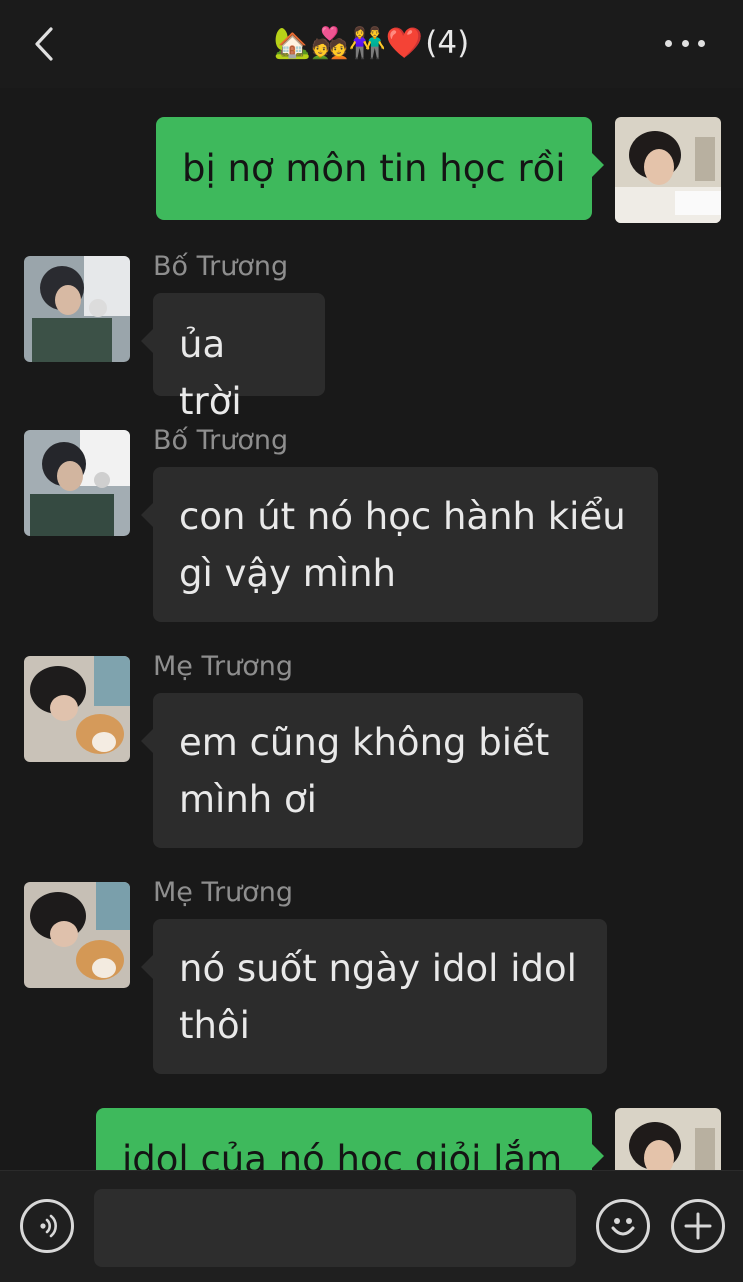 Image resolution: width=743 pixels, height=1282 pixels. I want to click on incoming-message-bubble: ủa trời, so click(233, 358).